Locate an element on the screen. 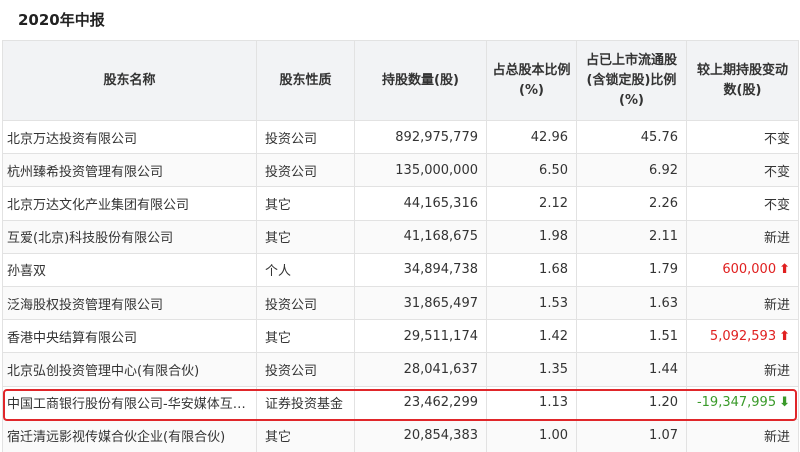 This screenshot has width=800, height=452. pct-total: 1.98 is located at coordinates (531, 236).